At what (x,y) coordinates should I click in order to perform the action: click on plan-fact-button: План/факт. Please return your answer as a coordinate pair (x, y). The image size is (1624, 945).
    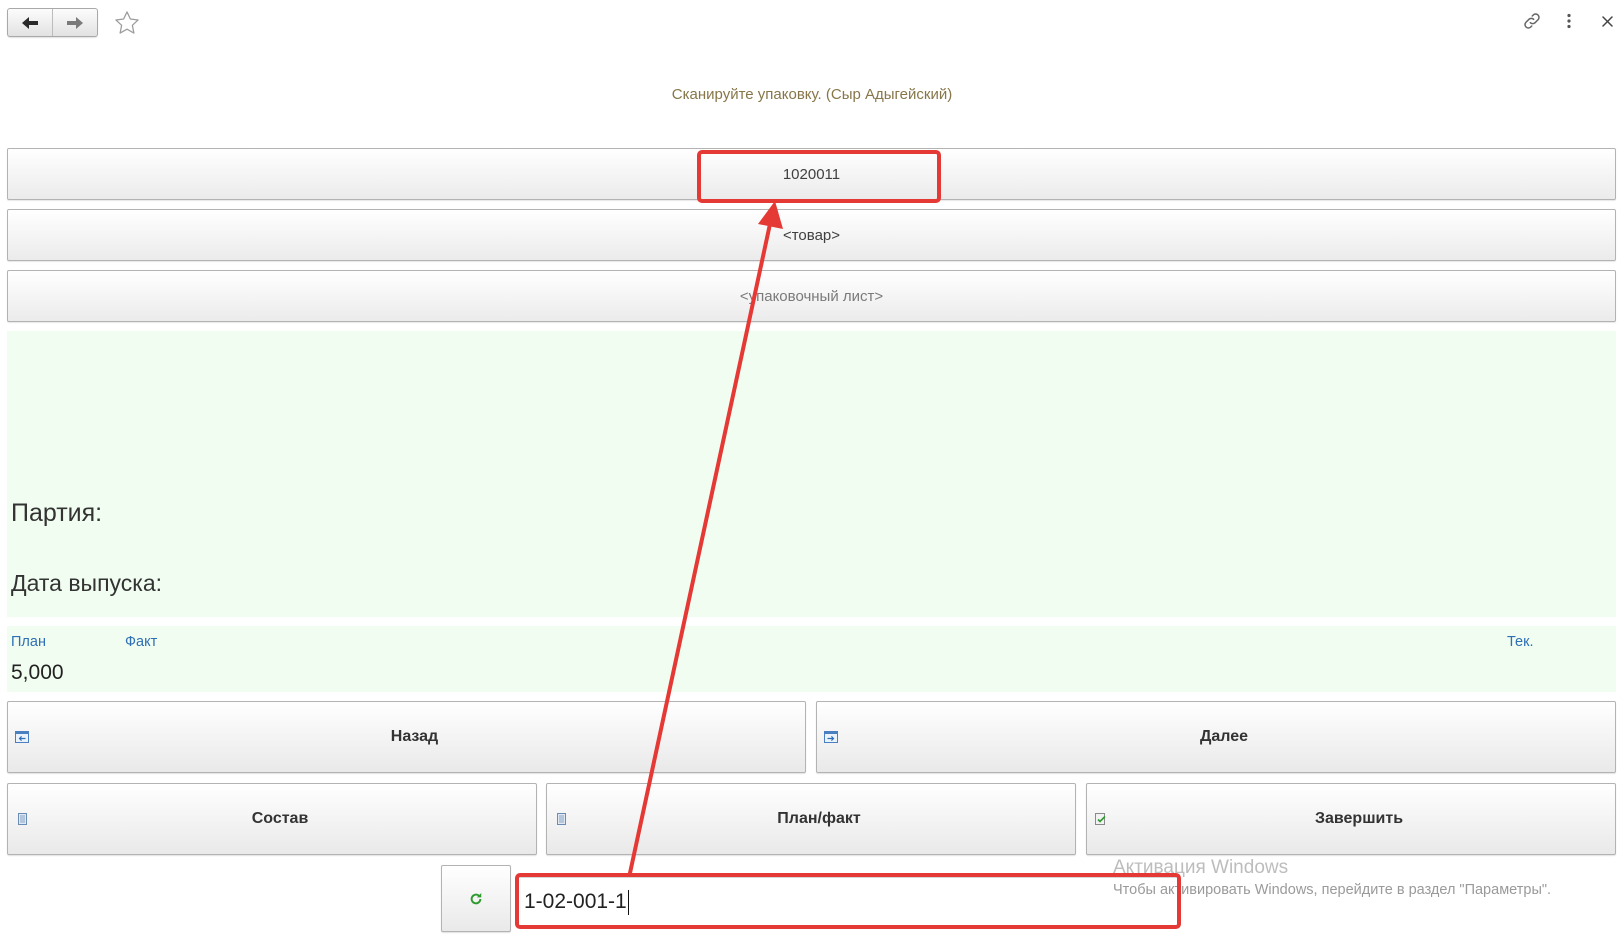
    Looking at the image, I should click on (811, 819).